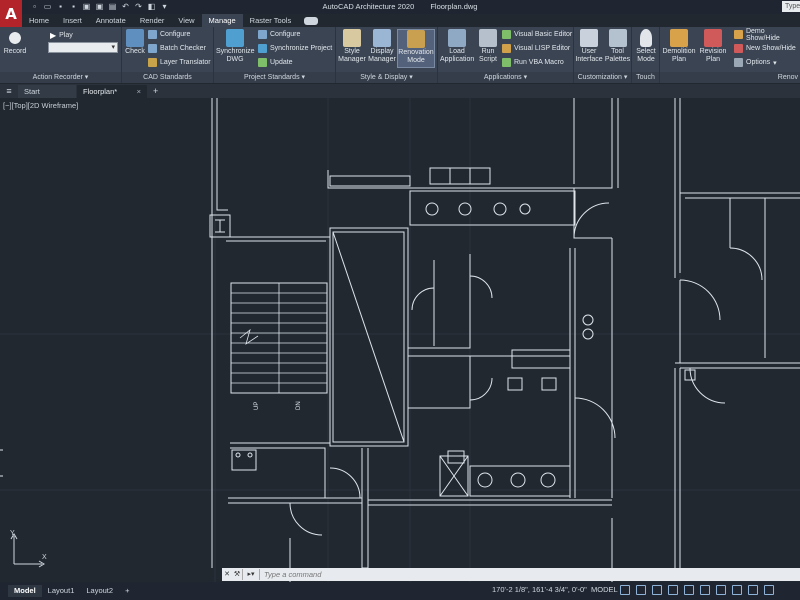  What do you see at coordinates (533, 62) in the screenshot?
I see `run-vba-macro-button: Run VBA Macro` at bounding box center [533, 62].